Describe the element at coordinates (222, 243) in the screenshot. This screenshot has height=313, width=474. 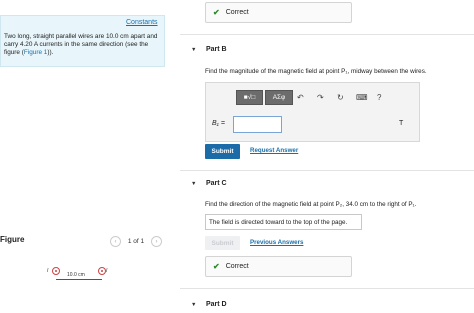
I see `part-c-submit-button: Submit` at that location.